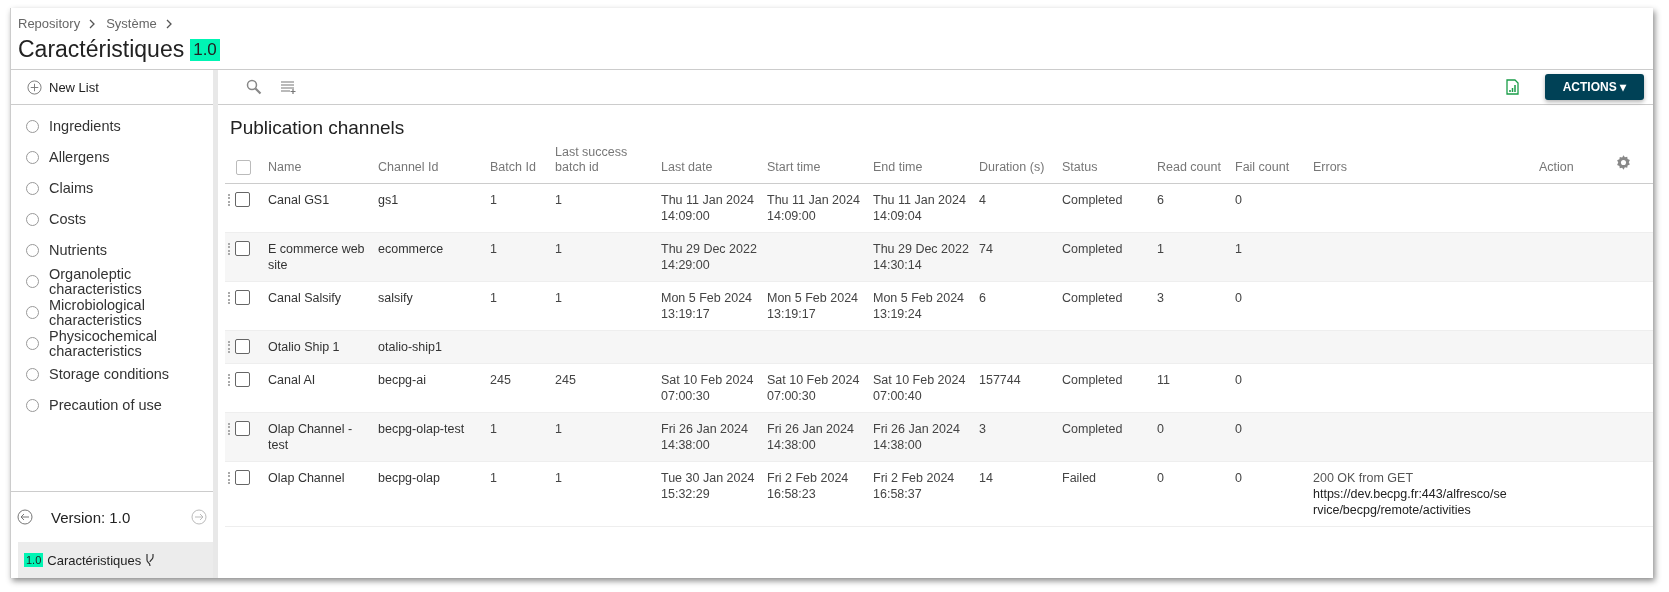 Image resolution: width=1669 pixels, height=592 pixels. I want to click on current-version-item: 1.0 Caractéristiques, so click(115, 560).